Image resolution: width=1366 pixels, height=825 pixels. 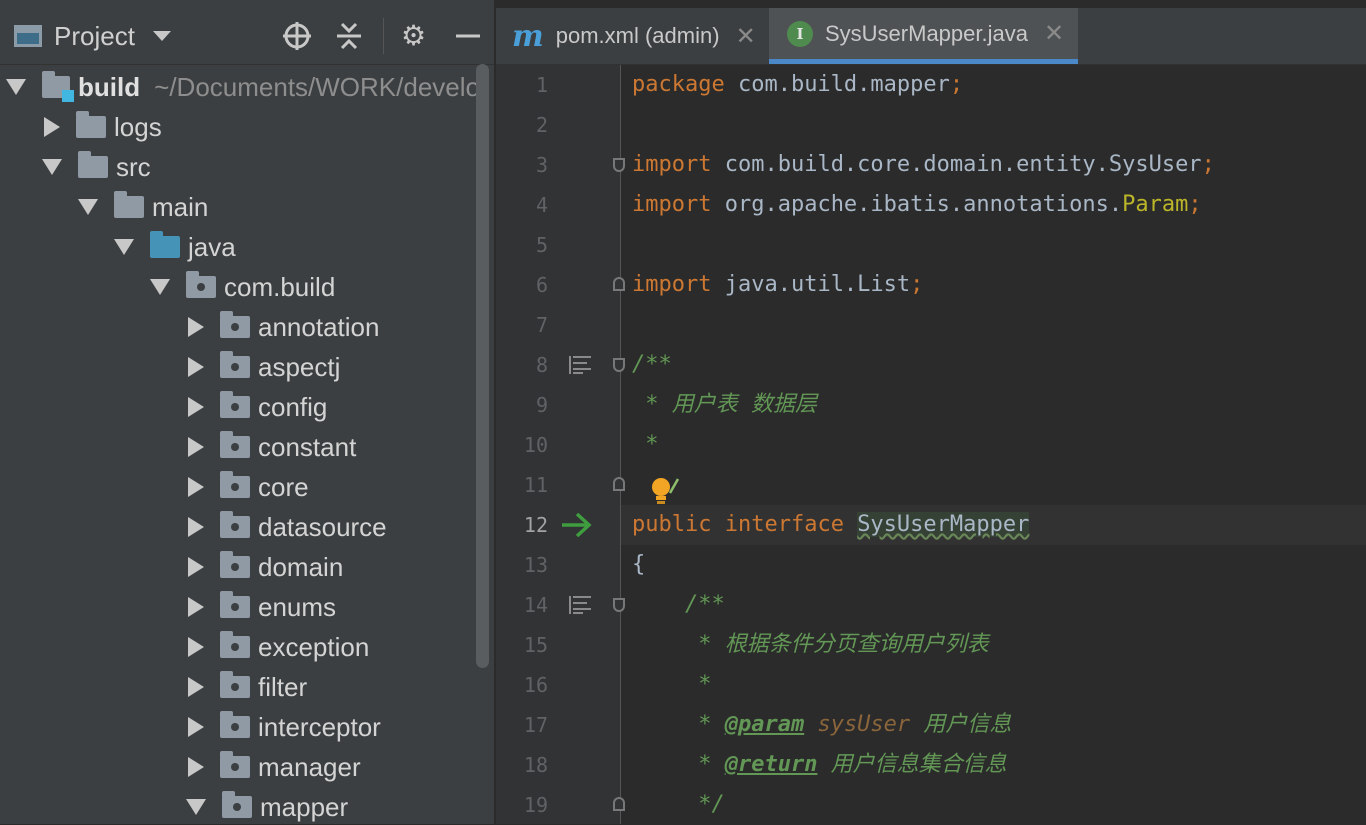 I want to click on comment-text: *, so click(x=678, y=724).